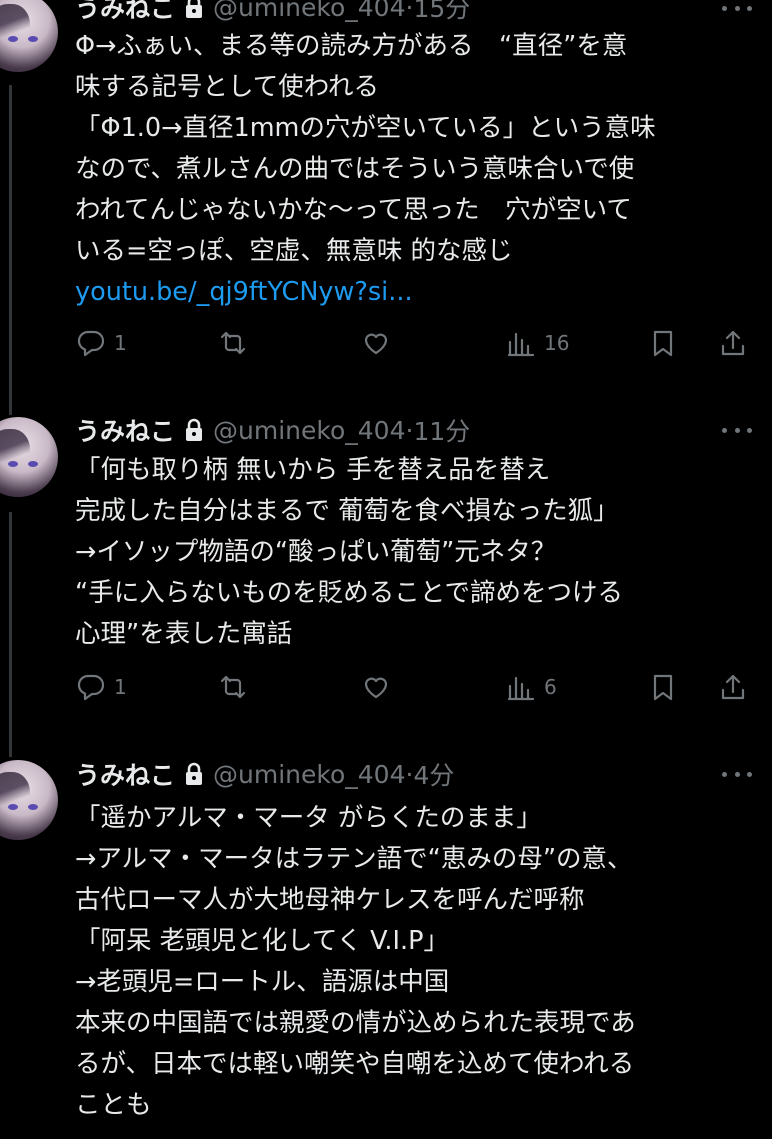 The width and height of the screenshot is (772, 1139). Describe the element at coordinates (308, 818) in the screenshot. I see `tweet-line: 「遥かアルマ・マータ がらくたのまま」` at that location.